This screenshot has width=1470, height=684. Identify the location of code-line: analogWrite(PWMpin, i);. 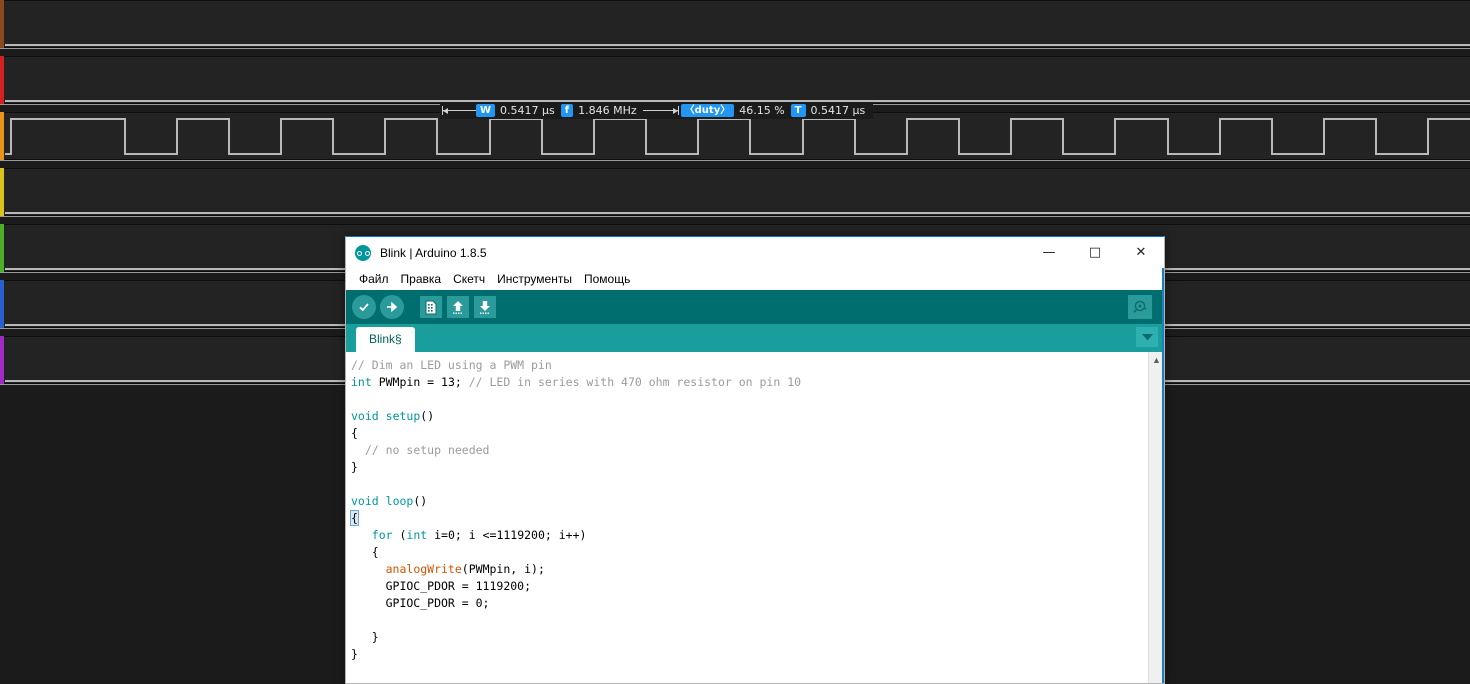
(747, 569).